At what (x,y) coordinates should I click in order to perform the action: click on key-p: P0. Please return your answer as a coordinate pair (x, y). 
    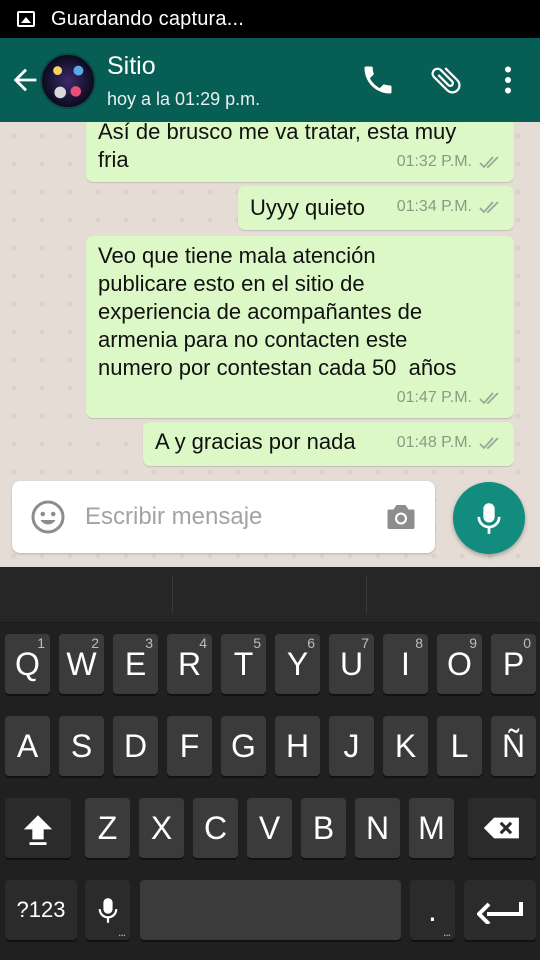
    Looking at the image, I should click on (513, 664).